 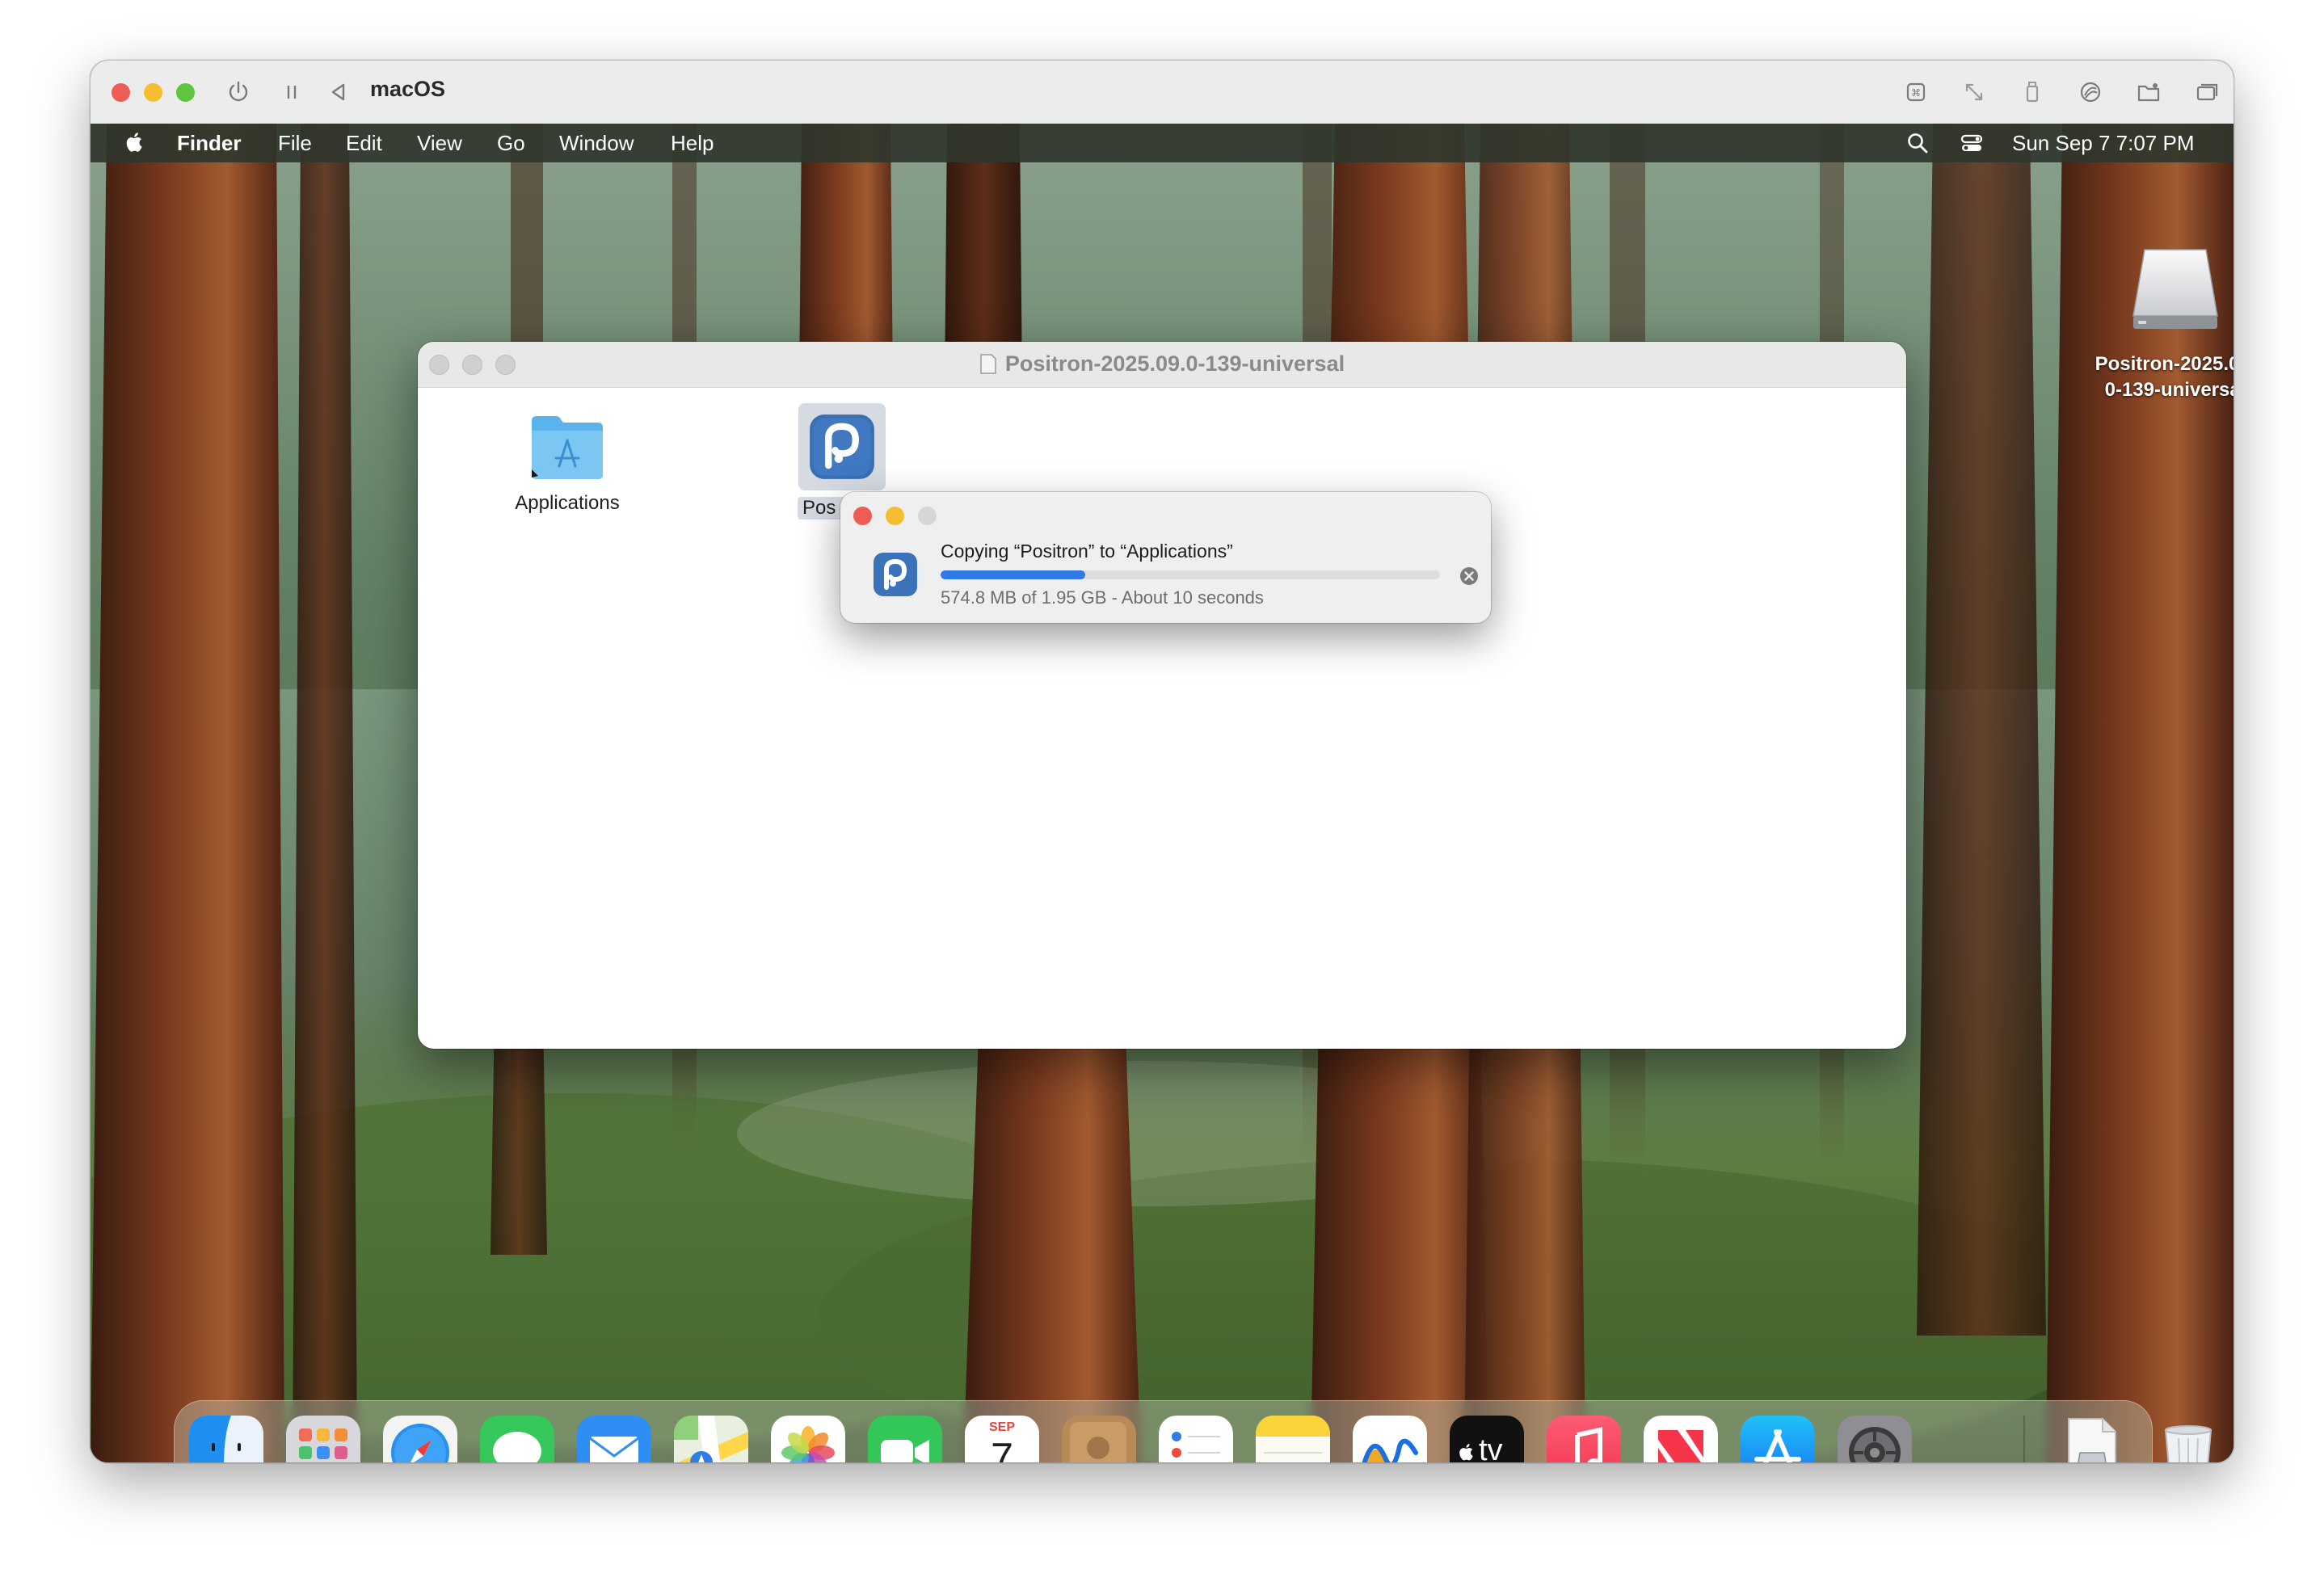 I want to click on positron-app-icon, so click(x=842, y=446).